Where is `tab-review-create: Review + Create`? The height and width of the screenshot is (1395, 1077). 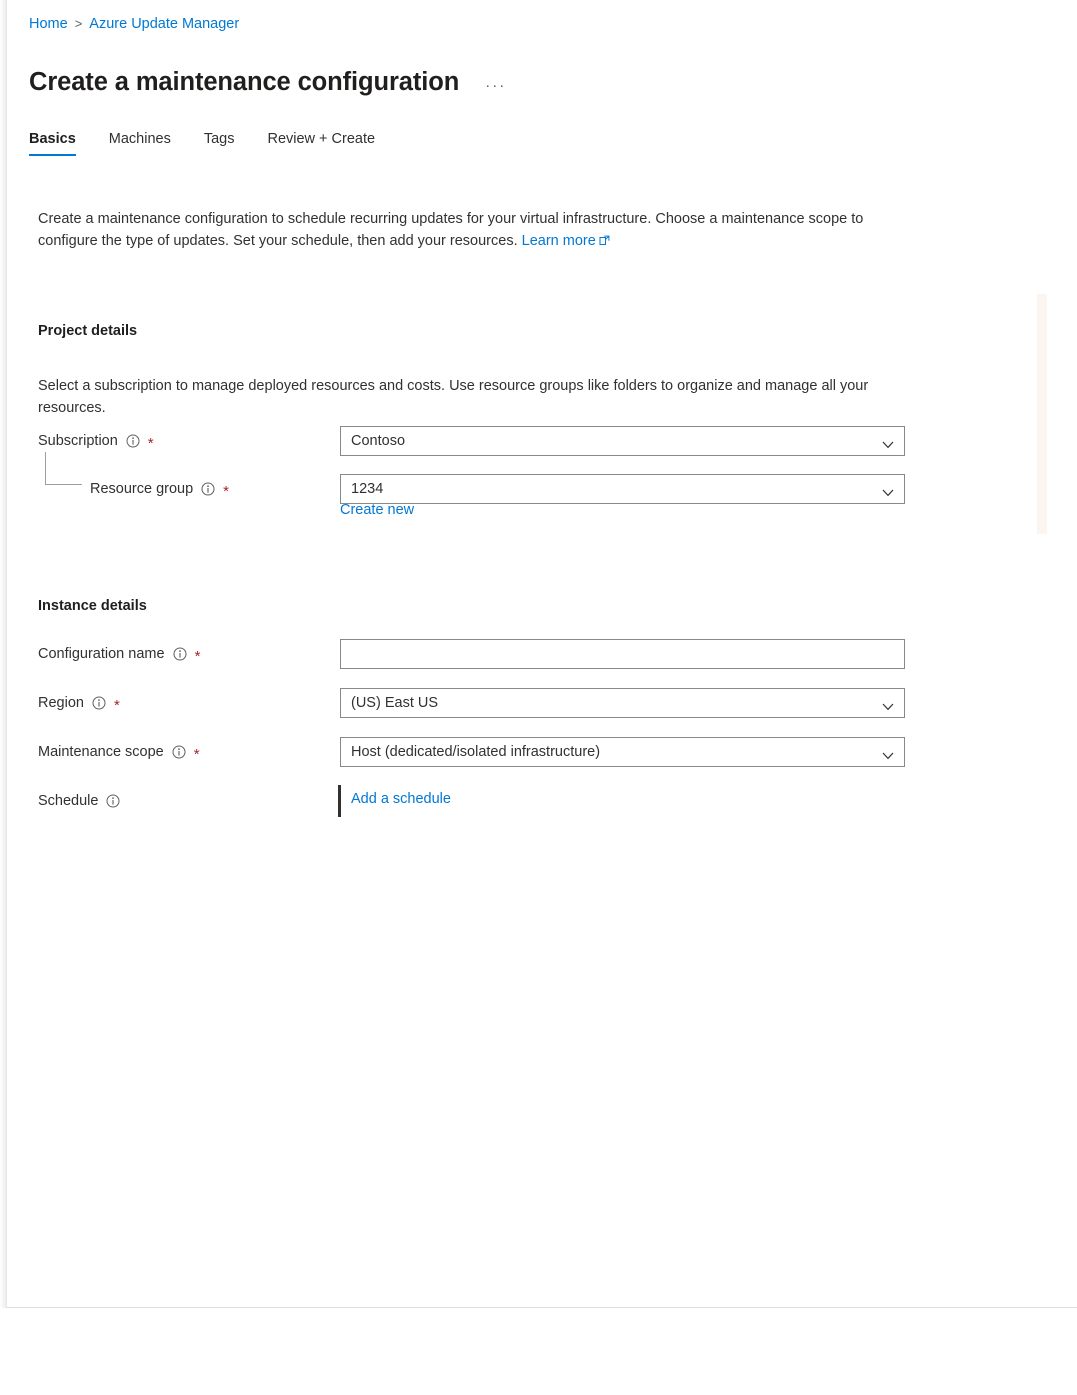
tab-review-create: Review + Create is located at coordinates (321, 143).